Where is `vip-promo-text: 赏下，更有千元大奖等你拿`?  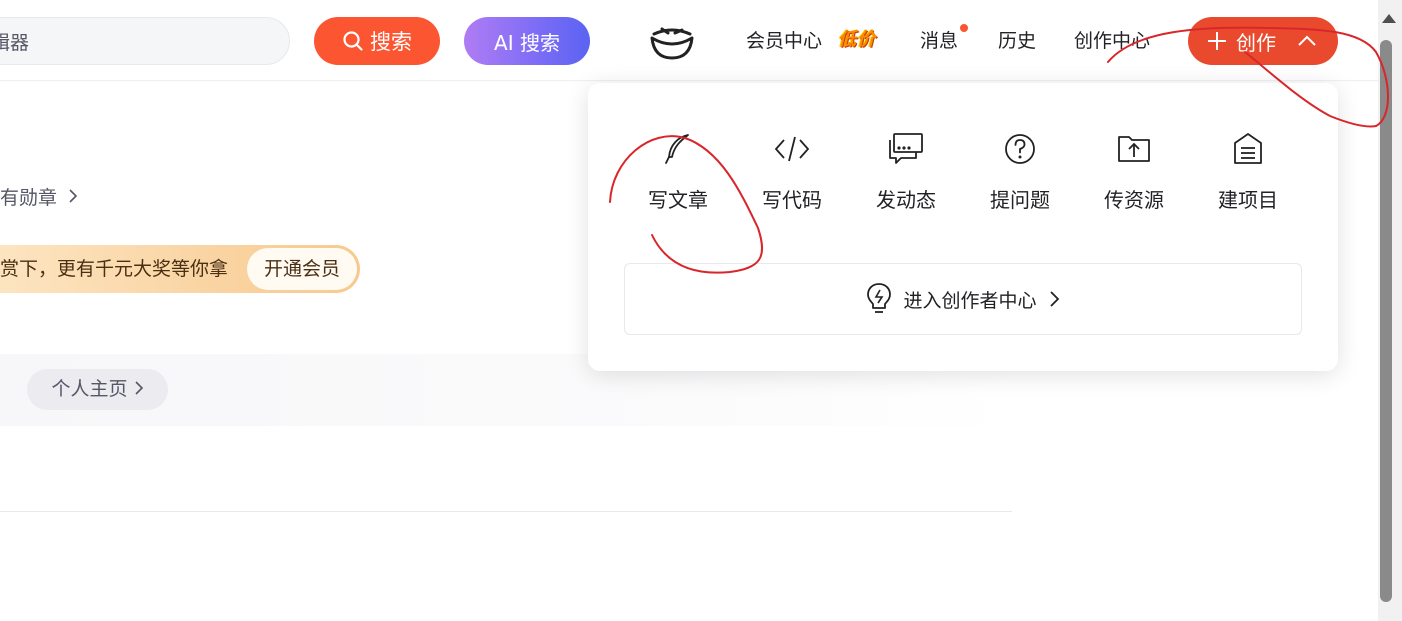
vip-promo-text: 赏下，更有千元大奖等你拿 is located at coordinates (114, 269).